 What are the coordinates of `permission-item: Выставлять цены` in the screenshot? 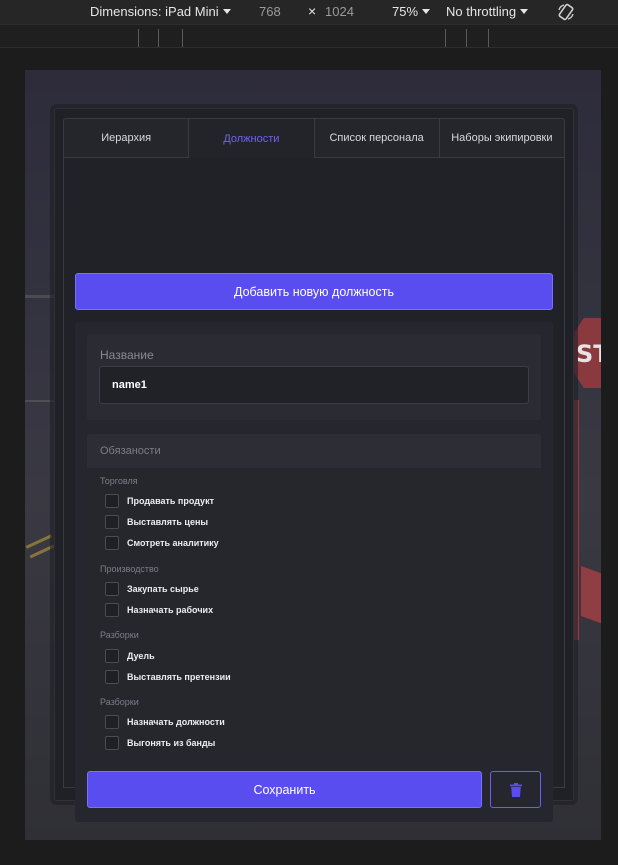 It's located at (156, 522).